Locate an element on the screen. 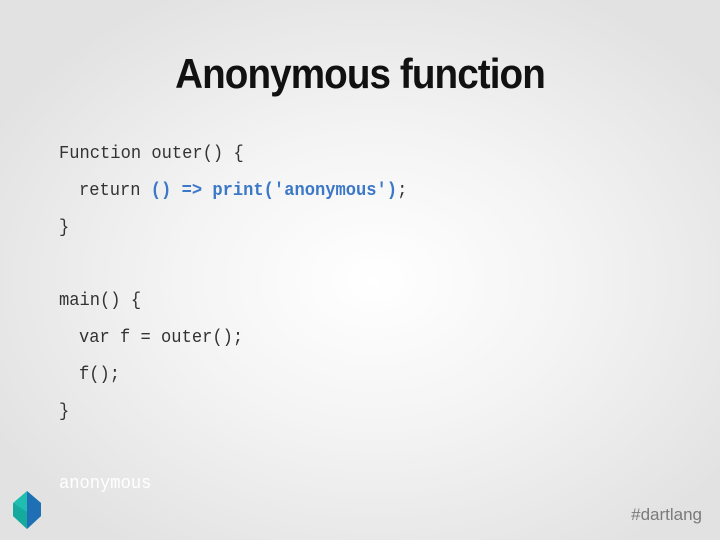  code-line: Function outer() { is located at coordinates (151, 154).